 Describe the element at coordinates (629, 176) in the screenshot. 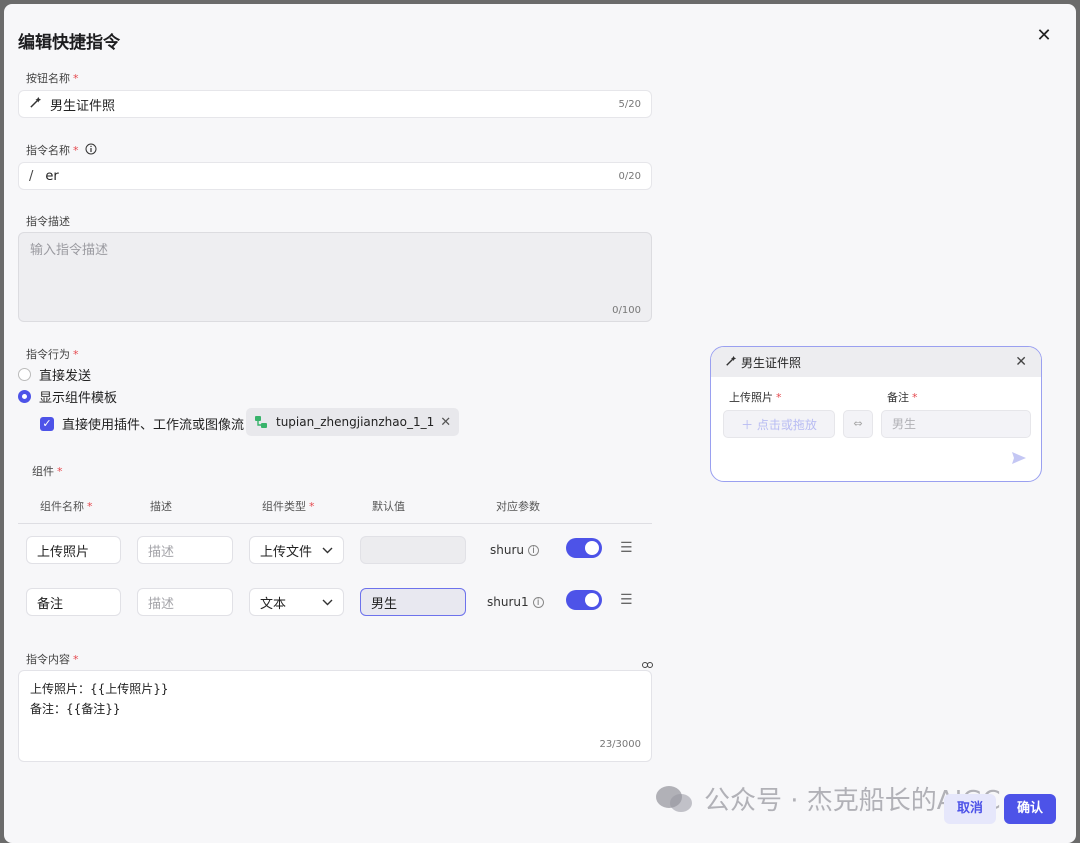

I see `command-name-counter: 0/20` at that location.